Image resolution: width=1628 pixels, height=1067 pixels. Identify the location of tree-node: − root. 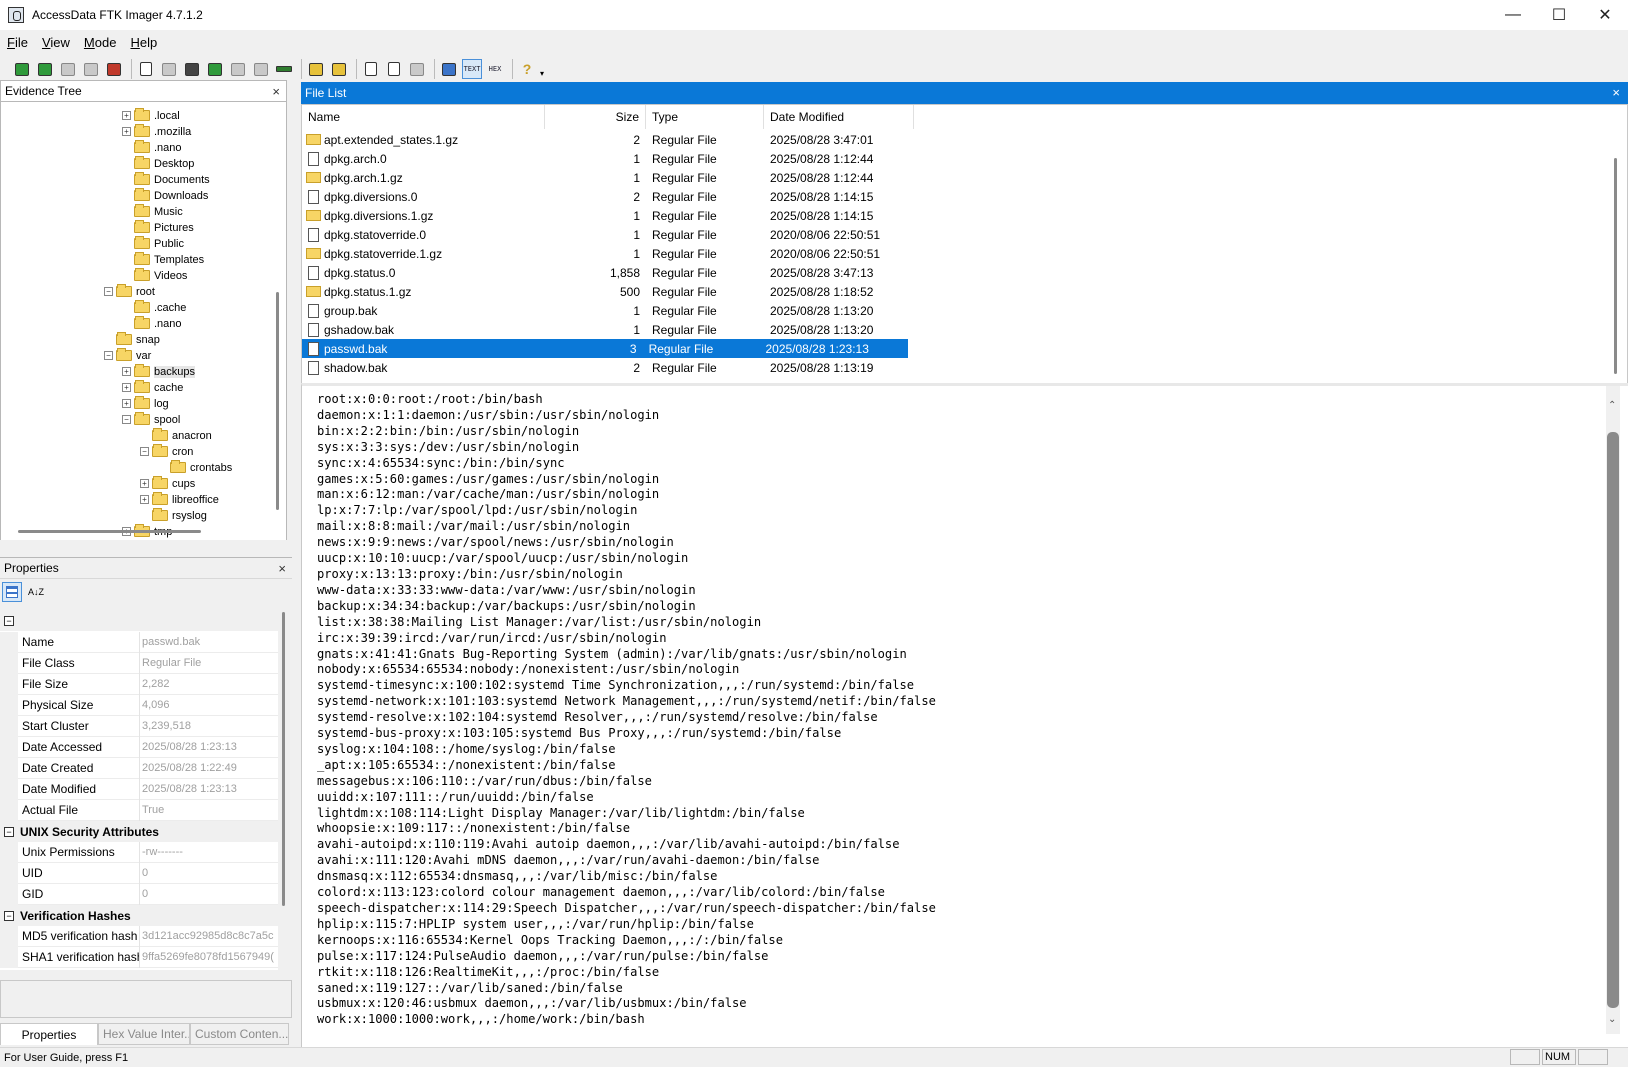
(129, 291).